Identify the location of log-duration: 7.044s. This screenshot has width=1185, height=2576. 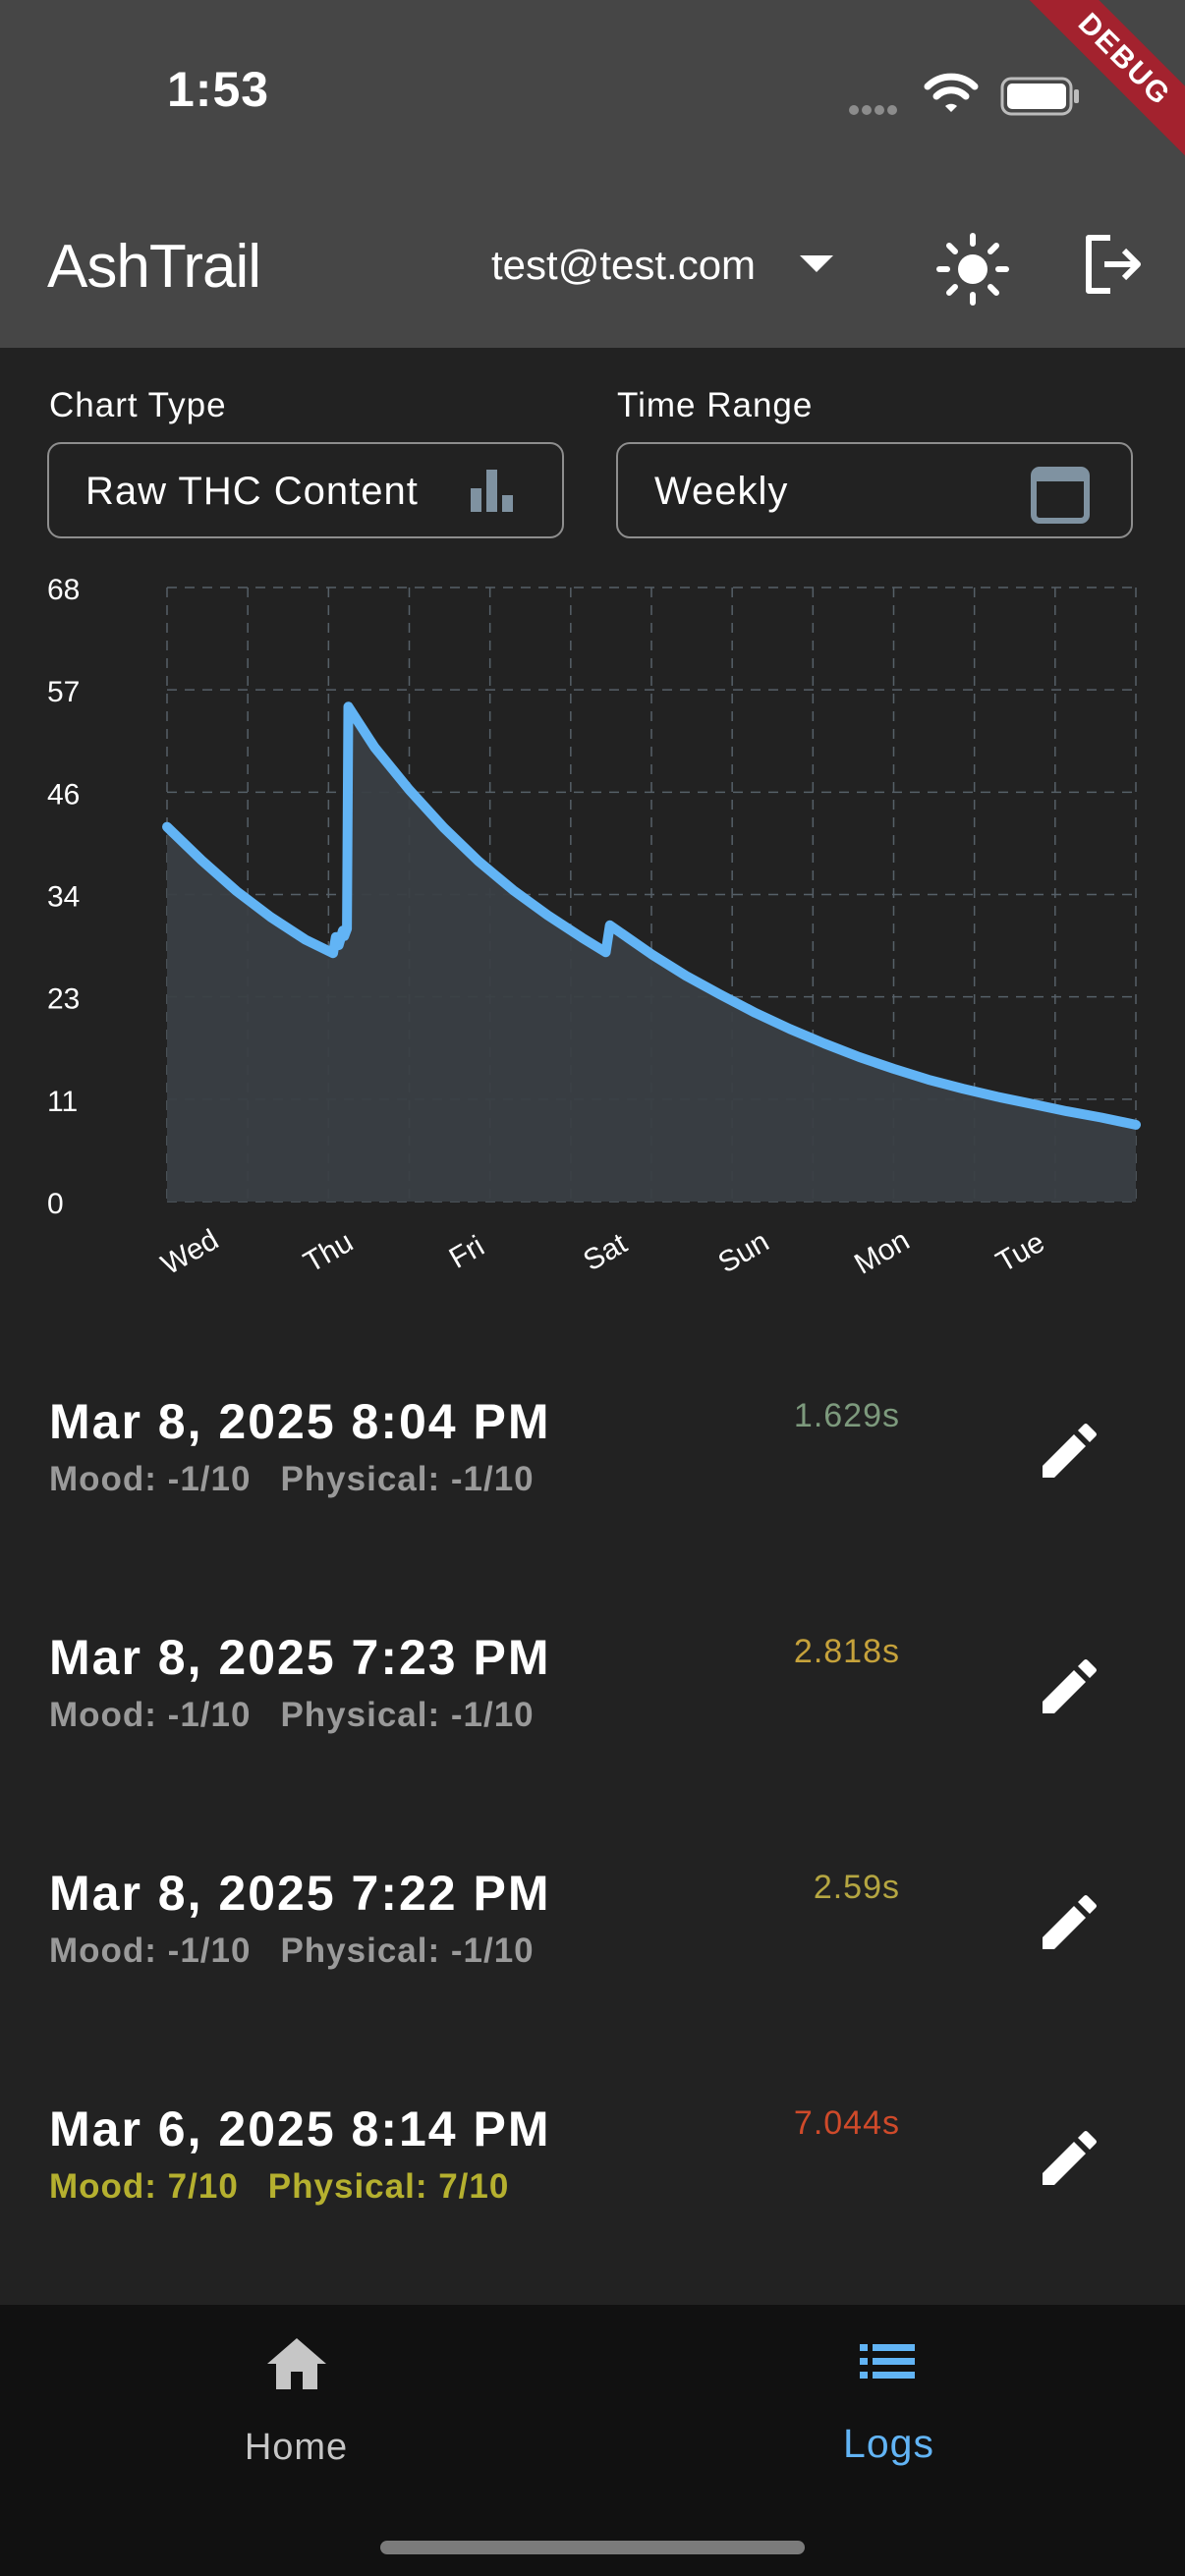
(847, 2123).